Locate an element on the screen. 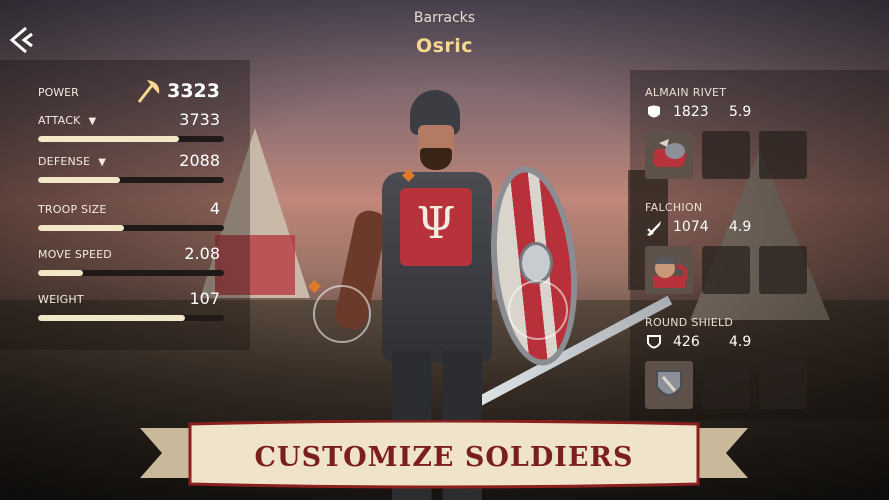 The width and height of the screenshot is (889, 500). weight-bar is located at coordinates (131, 318).